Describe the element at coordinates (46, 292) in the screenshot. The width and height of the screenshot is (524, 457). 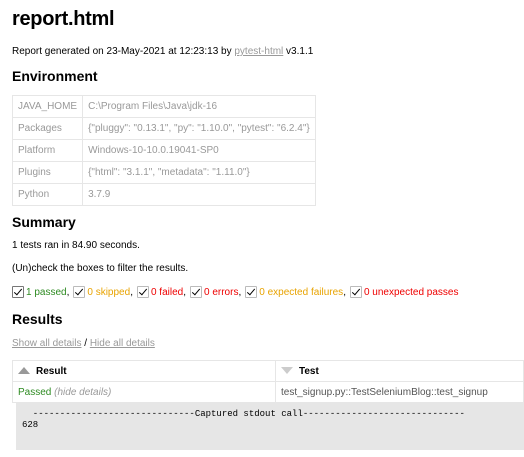
I see `filter-passed-label: 1 passed` at that location.